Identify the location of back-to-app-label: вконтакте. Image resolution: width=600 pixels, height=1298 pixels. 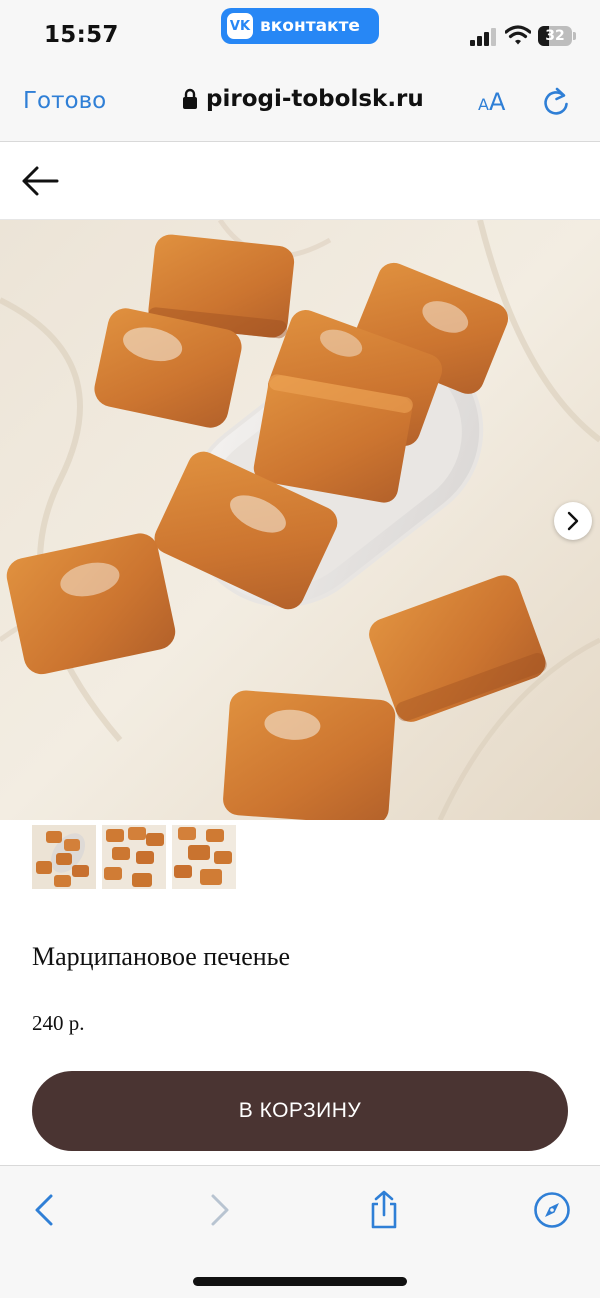
(310, 26).